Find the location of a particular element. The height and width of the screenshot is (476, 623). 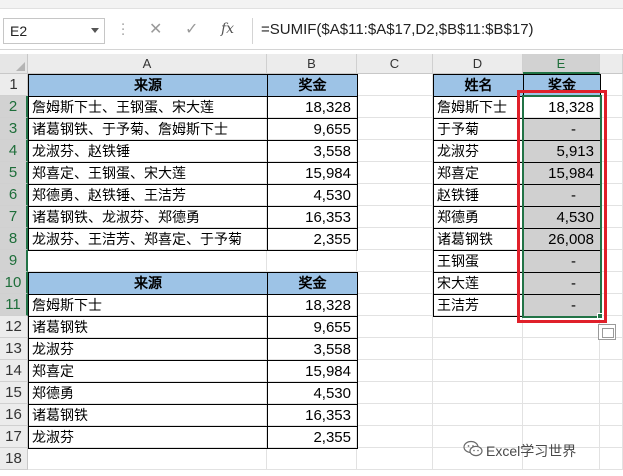

row-header-8: 8 is located at coordinates (14, 239).